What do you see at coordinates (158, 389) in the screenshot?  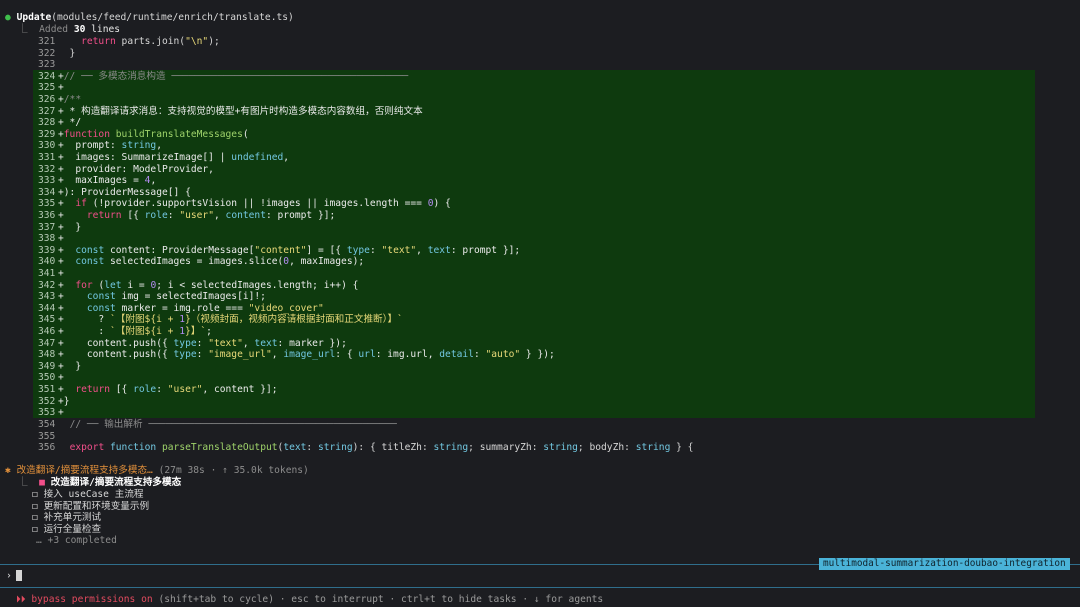 I see `diff-line: 351 + return [{ role: "user", content }];` at bounding box center [158, 389].